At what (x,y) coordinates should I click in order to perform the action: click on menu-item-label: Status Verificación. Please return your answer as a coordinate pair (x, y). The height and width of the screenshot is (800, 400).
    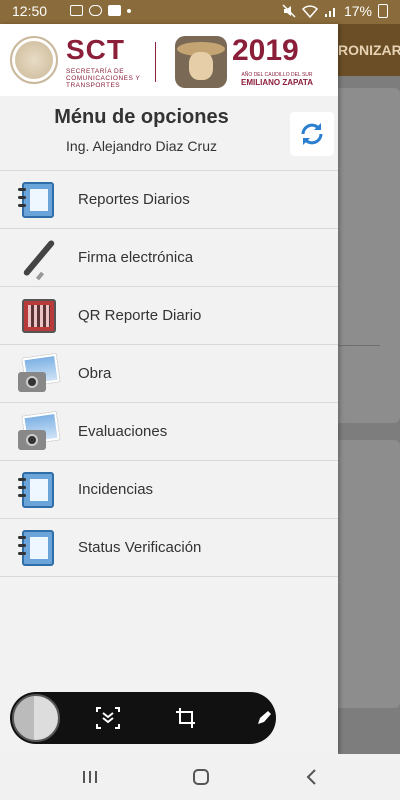
    Looking at the image, I should click on (140, 547).